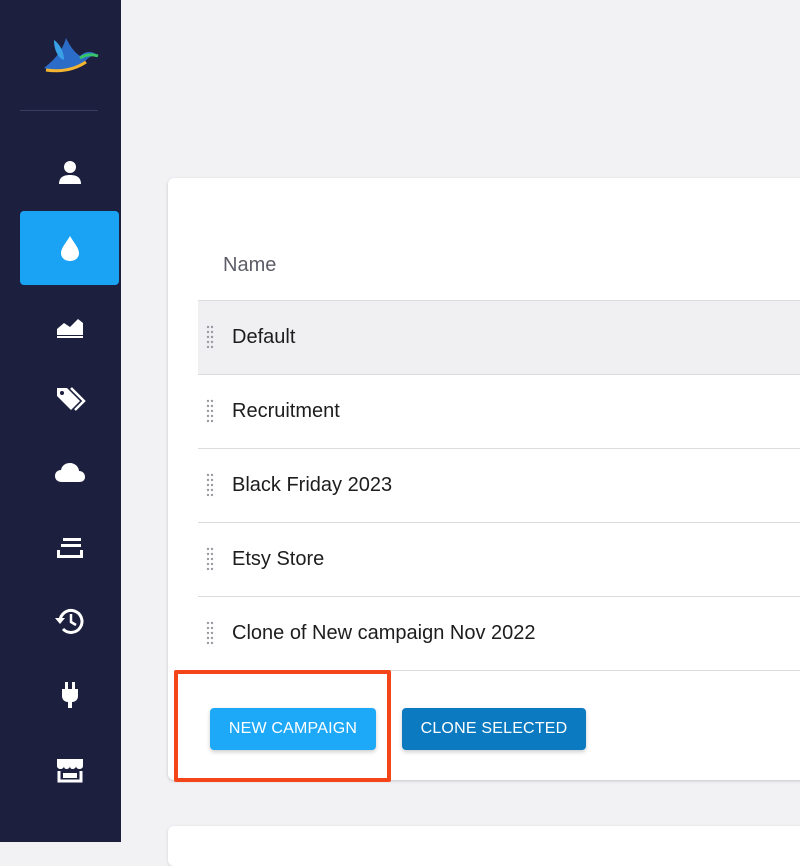  I want to click on sidebar, so click(60, 421).